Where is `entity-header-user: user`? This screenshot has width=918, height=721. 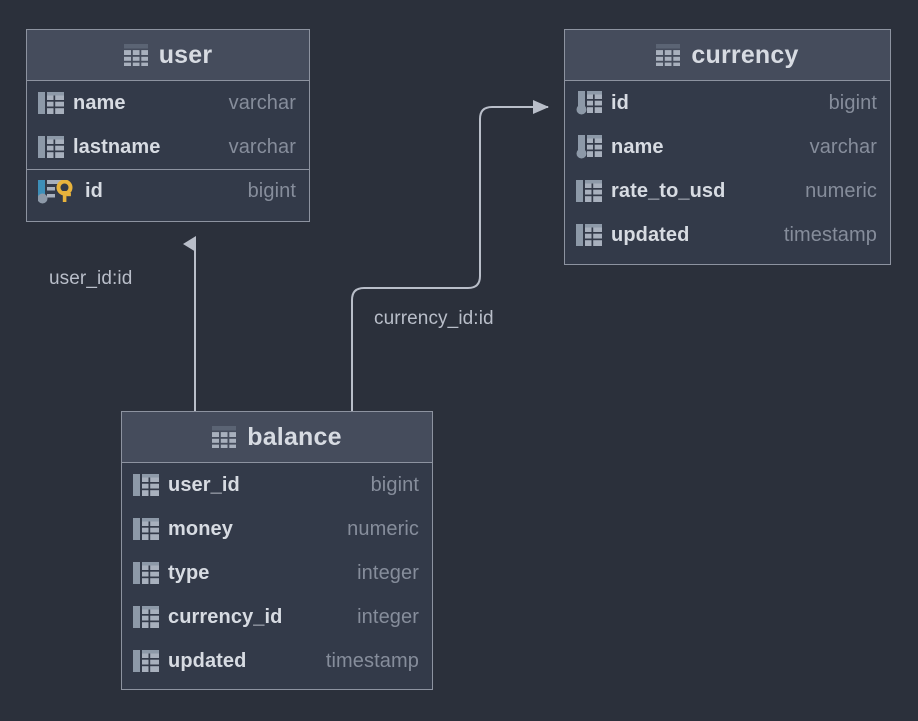 entity-header-user: user is located at coordinates (168, 55).